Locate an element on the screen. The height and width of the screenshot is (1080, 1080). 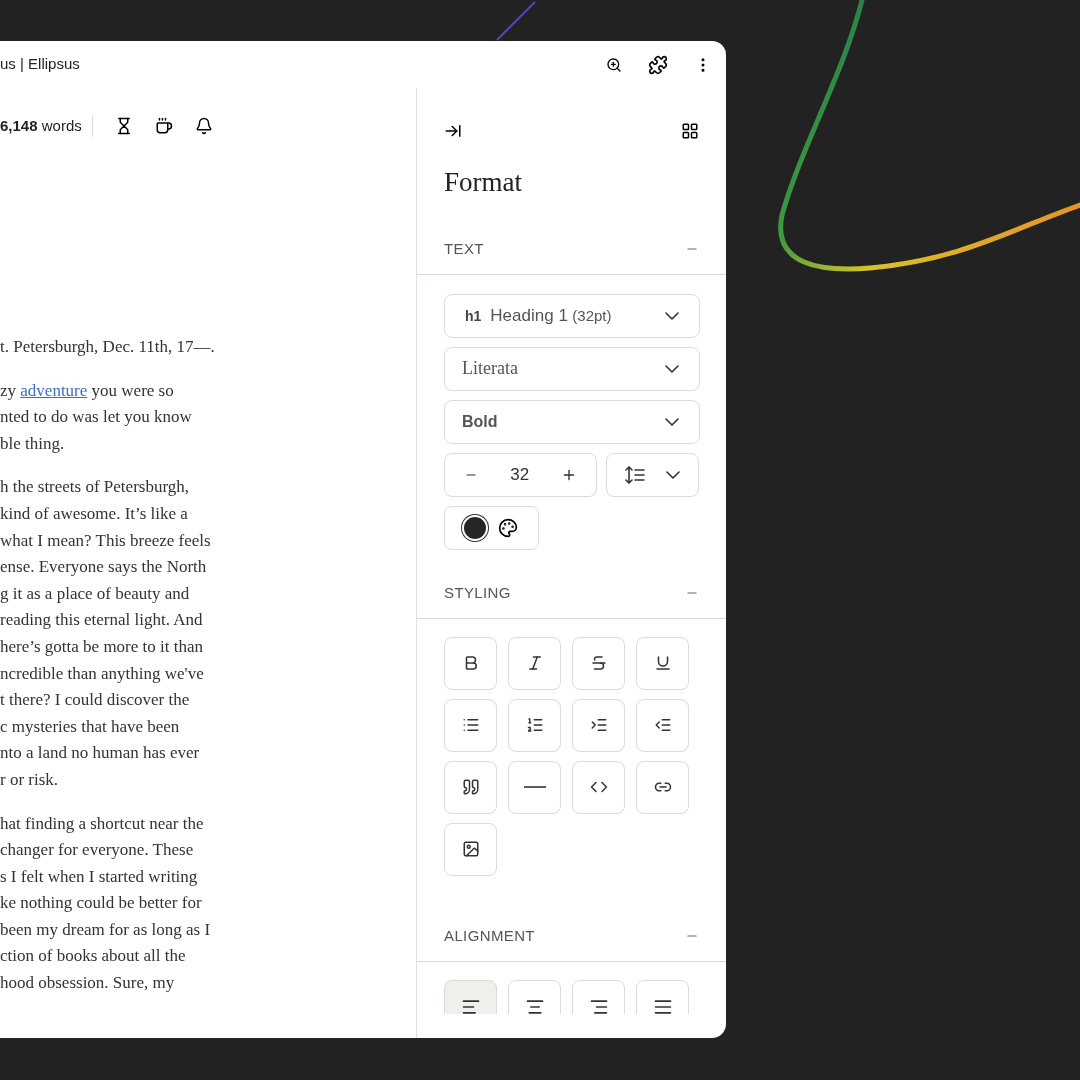
numbered-list-button is located at coordinates (534, 725).